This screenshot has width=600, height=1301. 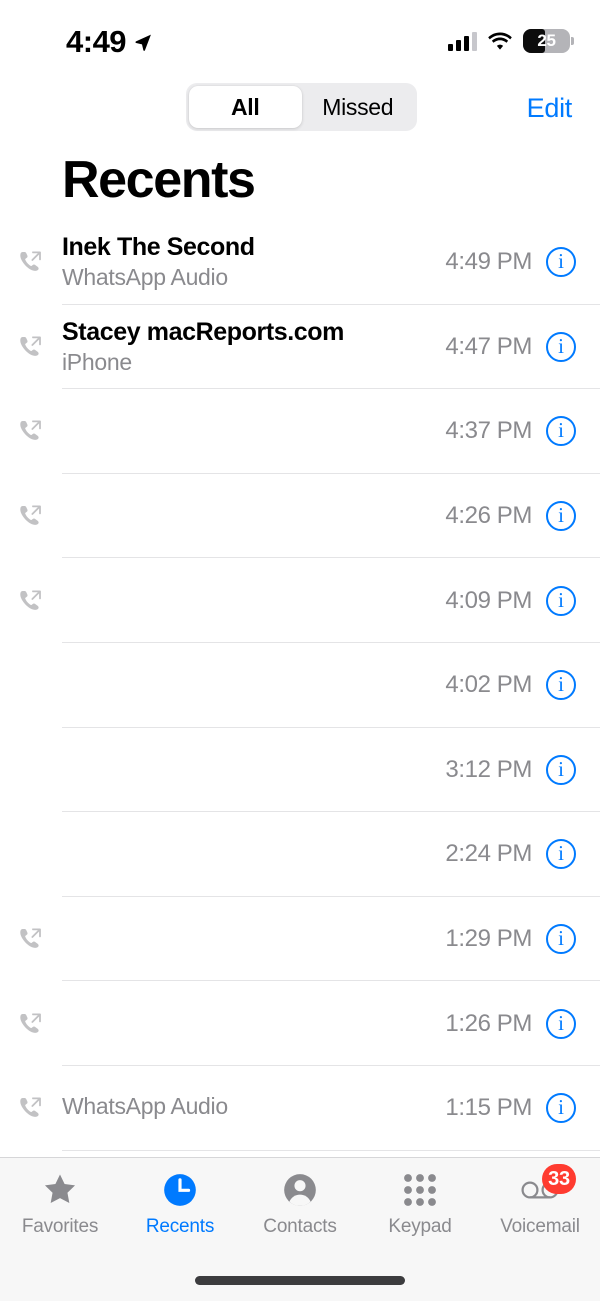 I want to click on call-row: 1:29 PM i, so click(x=300, y=939).